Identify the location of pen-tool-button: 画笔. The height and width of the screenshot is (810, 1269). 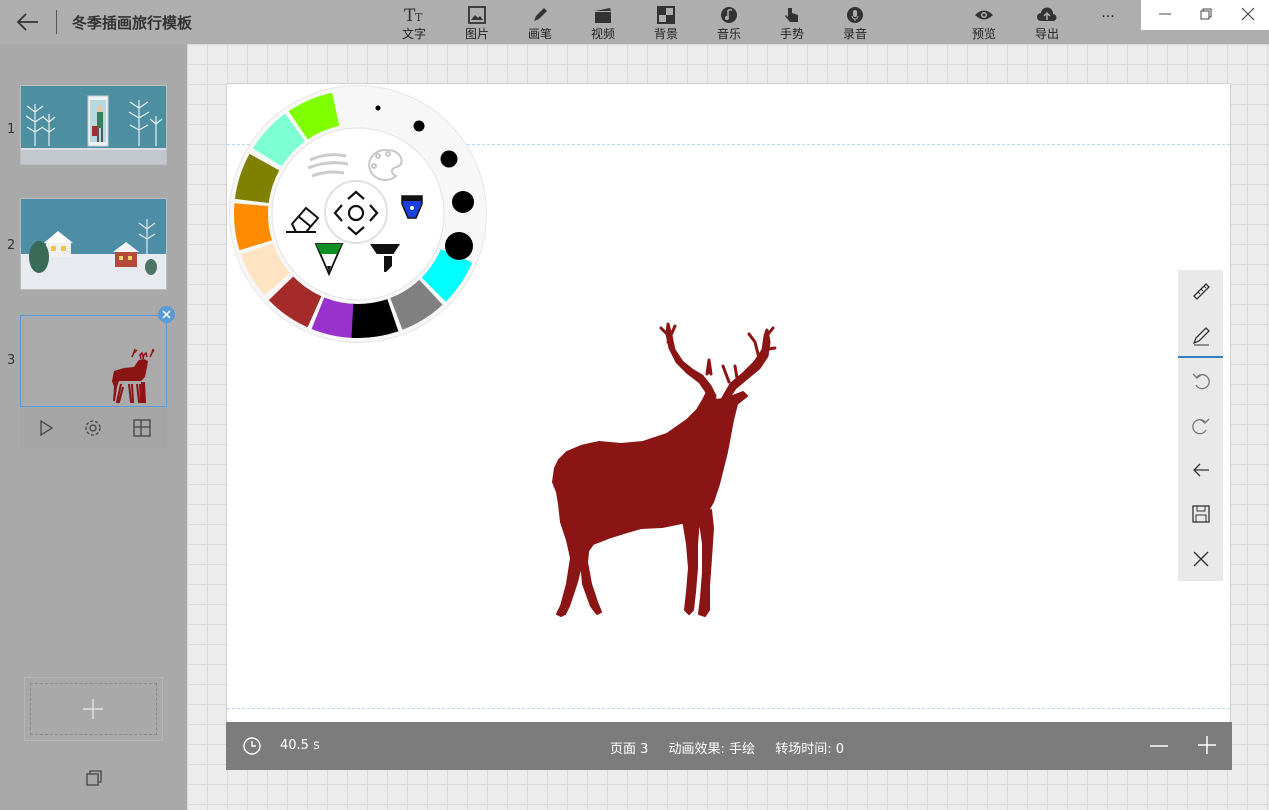
(540, 23).